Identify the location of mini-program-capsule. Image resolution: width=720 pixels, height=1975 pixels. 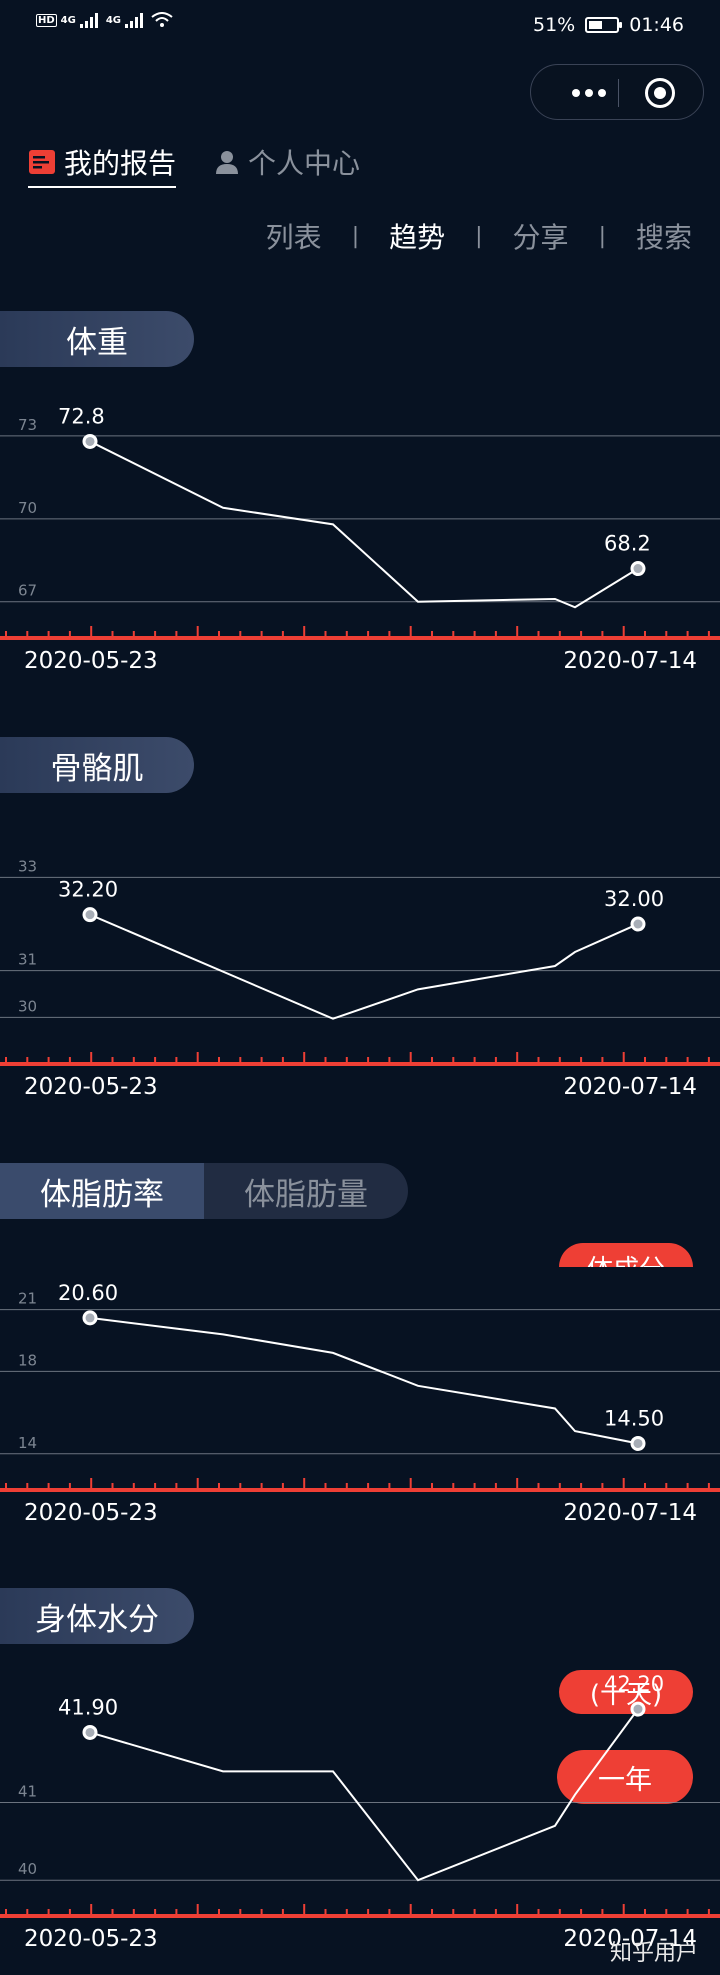
(617, 92).